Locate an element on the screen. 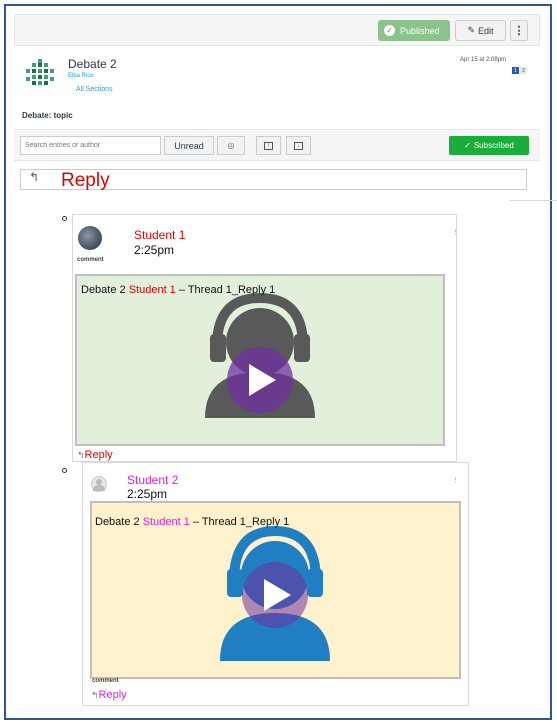 This screenshot has width=557, height=724. sections-link: All Sections is located at coordinates (94, 89).